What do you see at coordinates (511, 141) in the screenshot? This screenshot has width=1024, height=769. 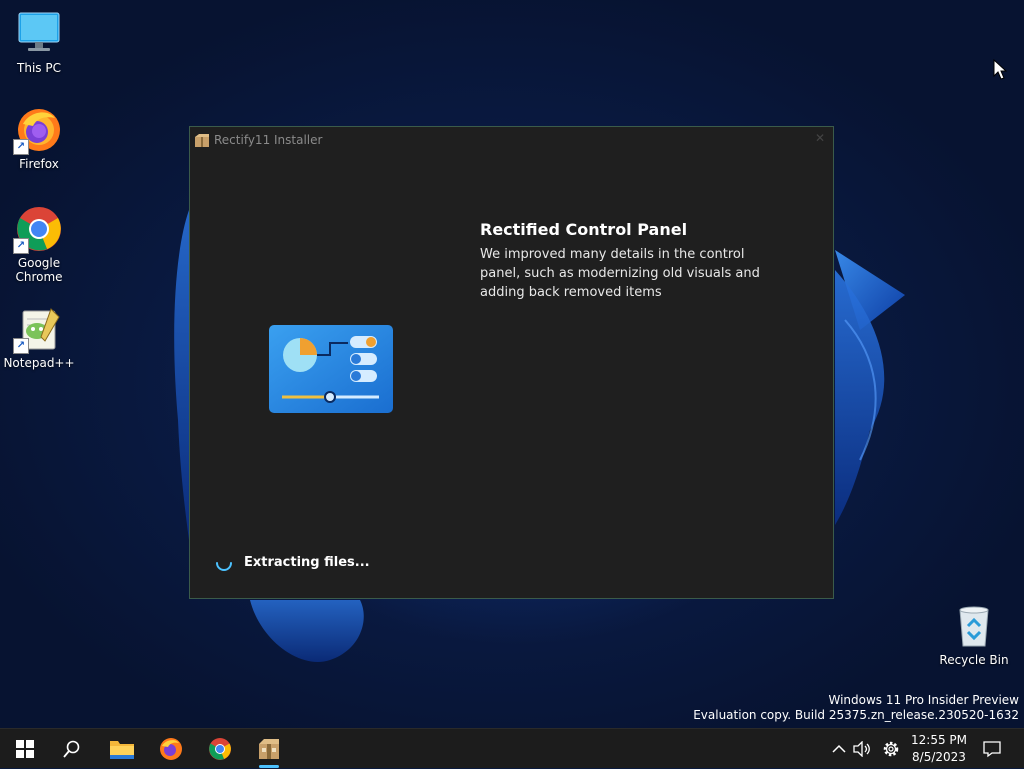 I see `title-bar: Rectify11 Installer ✕` at bounding box center [511, 141].